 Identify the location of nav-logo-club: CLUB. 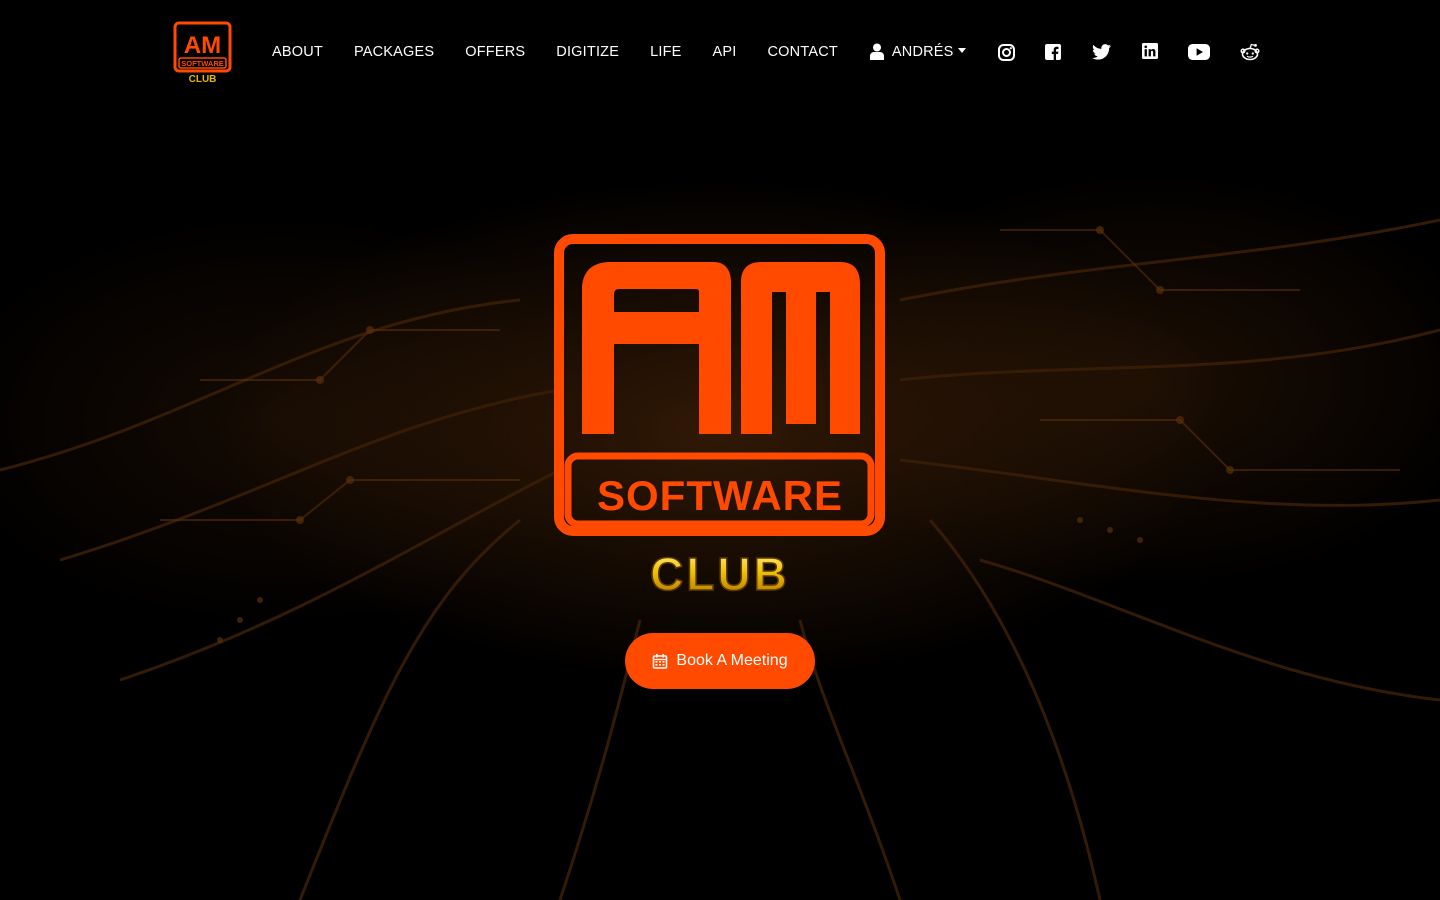
(203, 79).